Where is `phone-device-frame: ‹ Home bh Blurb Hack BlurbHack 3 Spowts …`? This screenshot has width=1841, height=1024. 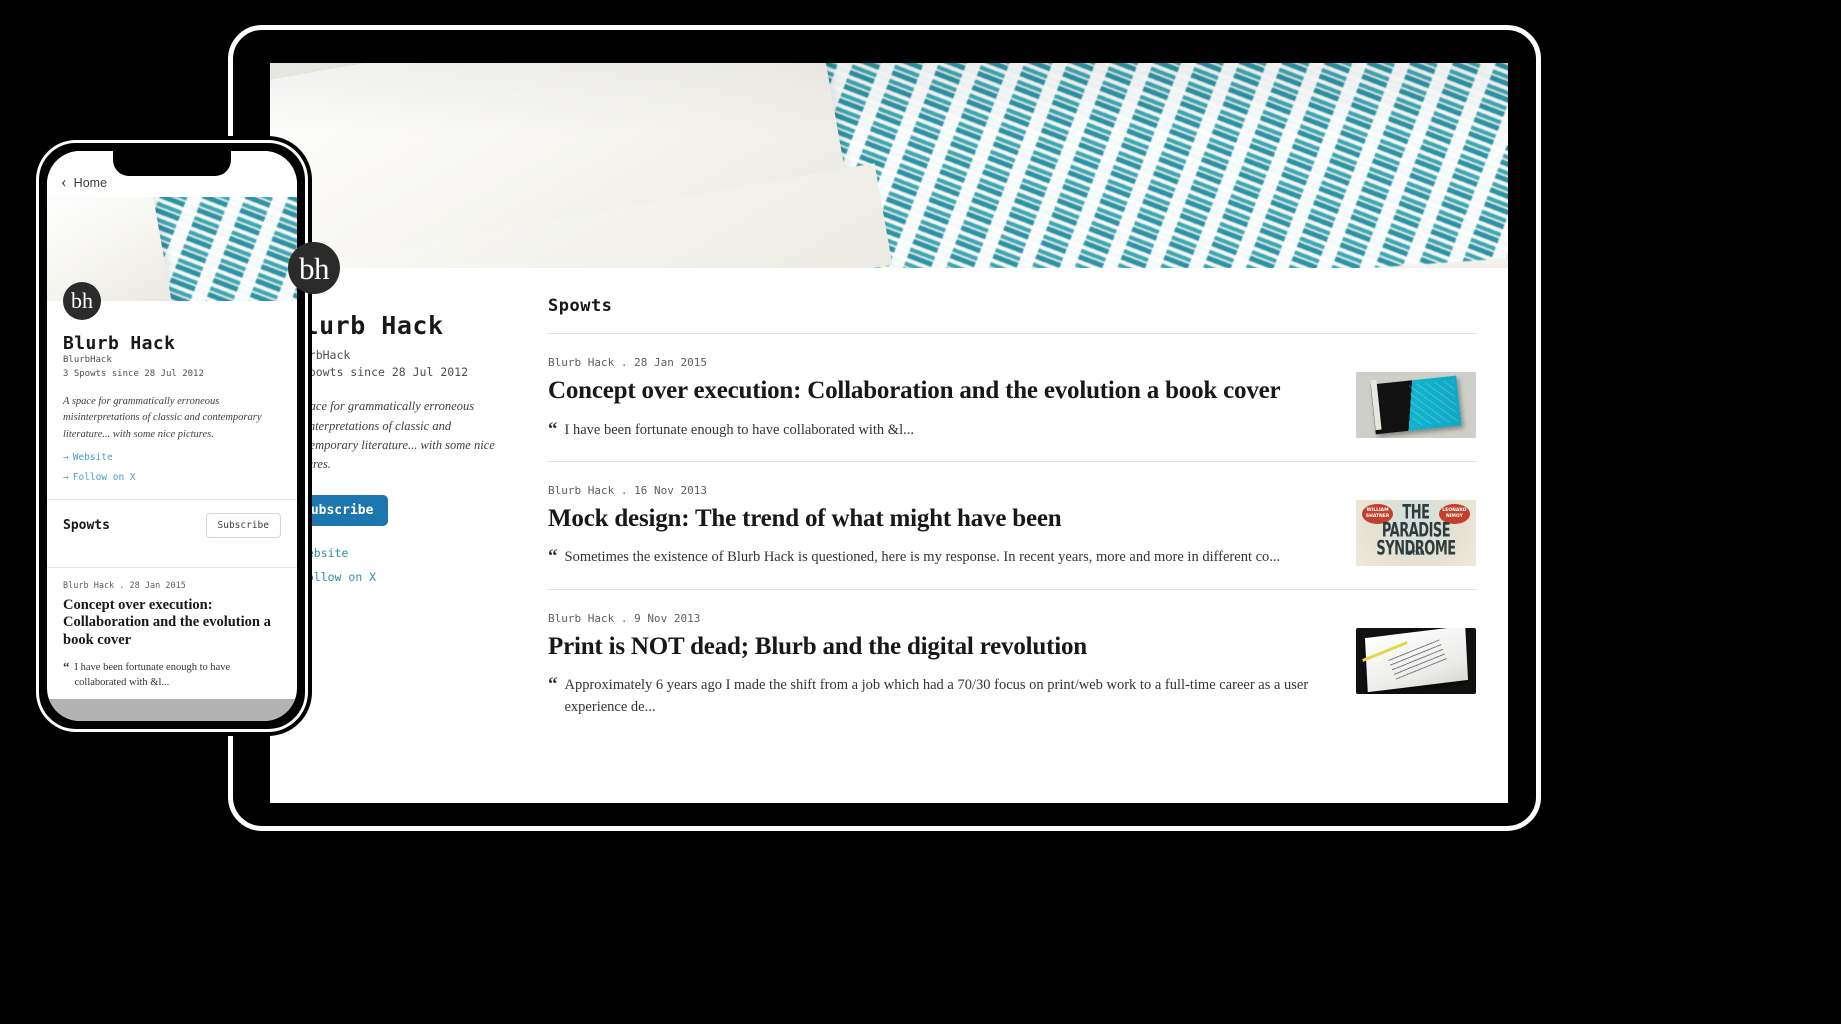
phone-device-frame: ‹ Home bh Blurb Hack BlurbHack 3 Spowts … is located at coordinates (172, 436).